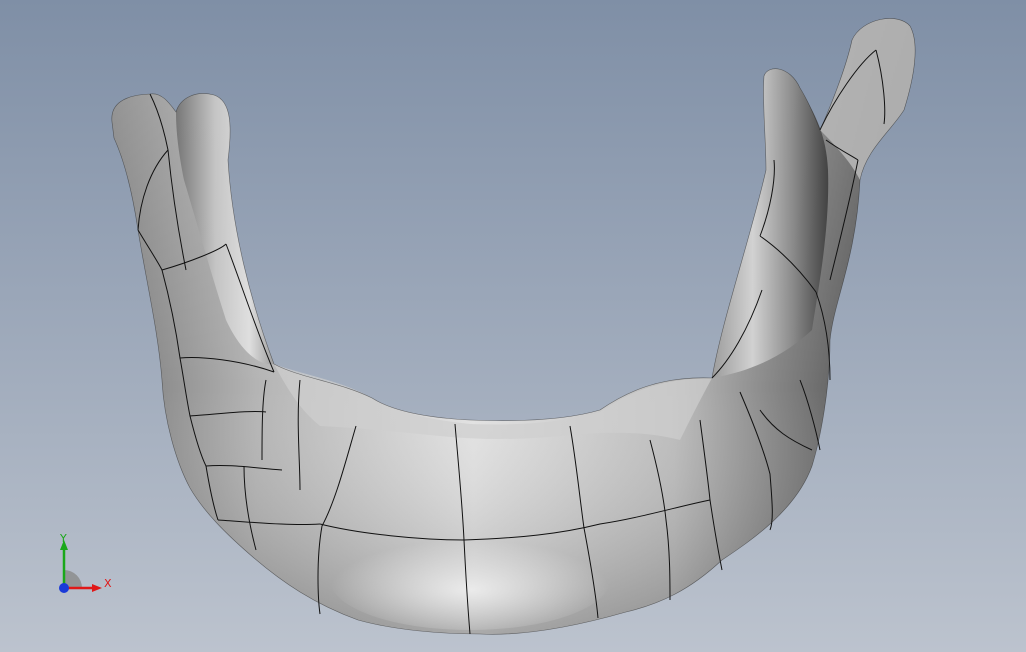  What do you see at coordinates (85, 562) in the screenshot?
I see `reference-triad: Y X` at bounding box center [85, 562].